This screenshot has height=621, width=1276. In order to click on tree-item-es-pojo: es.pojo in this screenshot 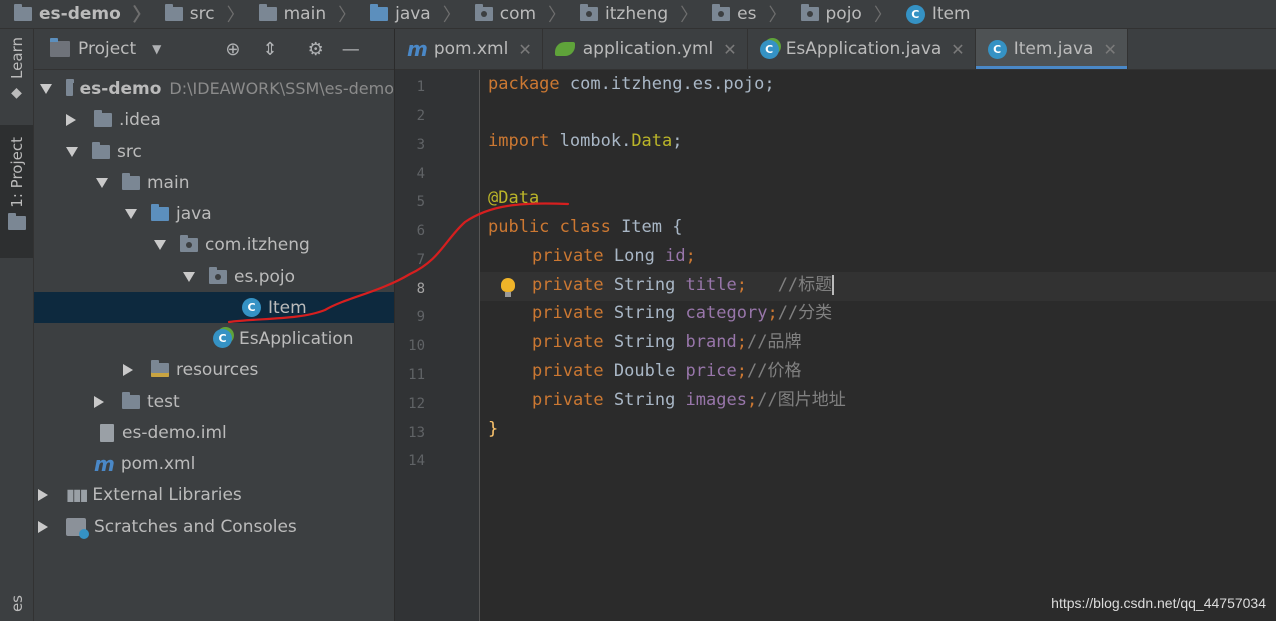, I will do `click(214, 276)`.